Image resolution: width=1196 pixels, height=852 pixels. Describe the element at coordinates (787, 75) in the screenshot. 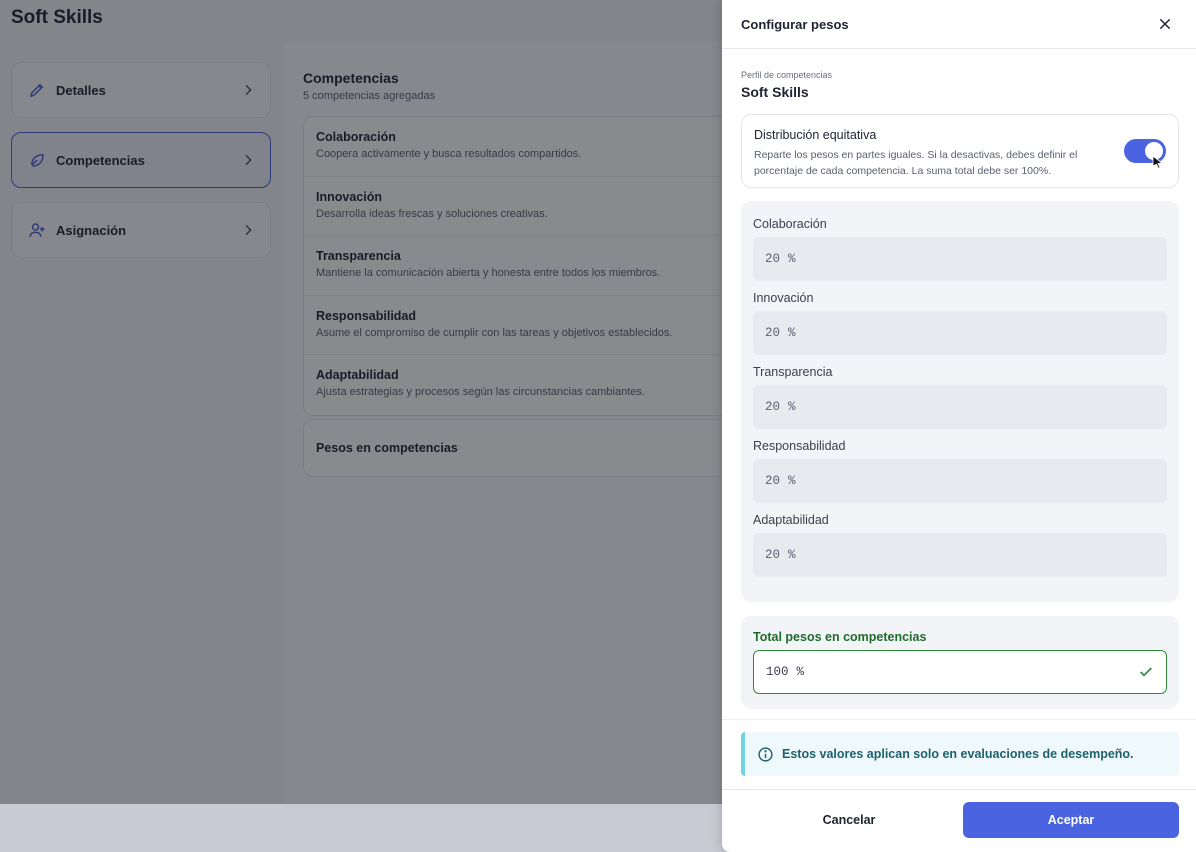

I see `profile-label: Perfil de competencias` at that location.